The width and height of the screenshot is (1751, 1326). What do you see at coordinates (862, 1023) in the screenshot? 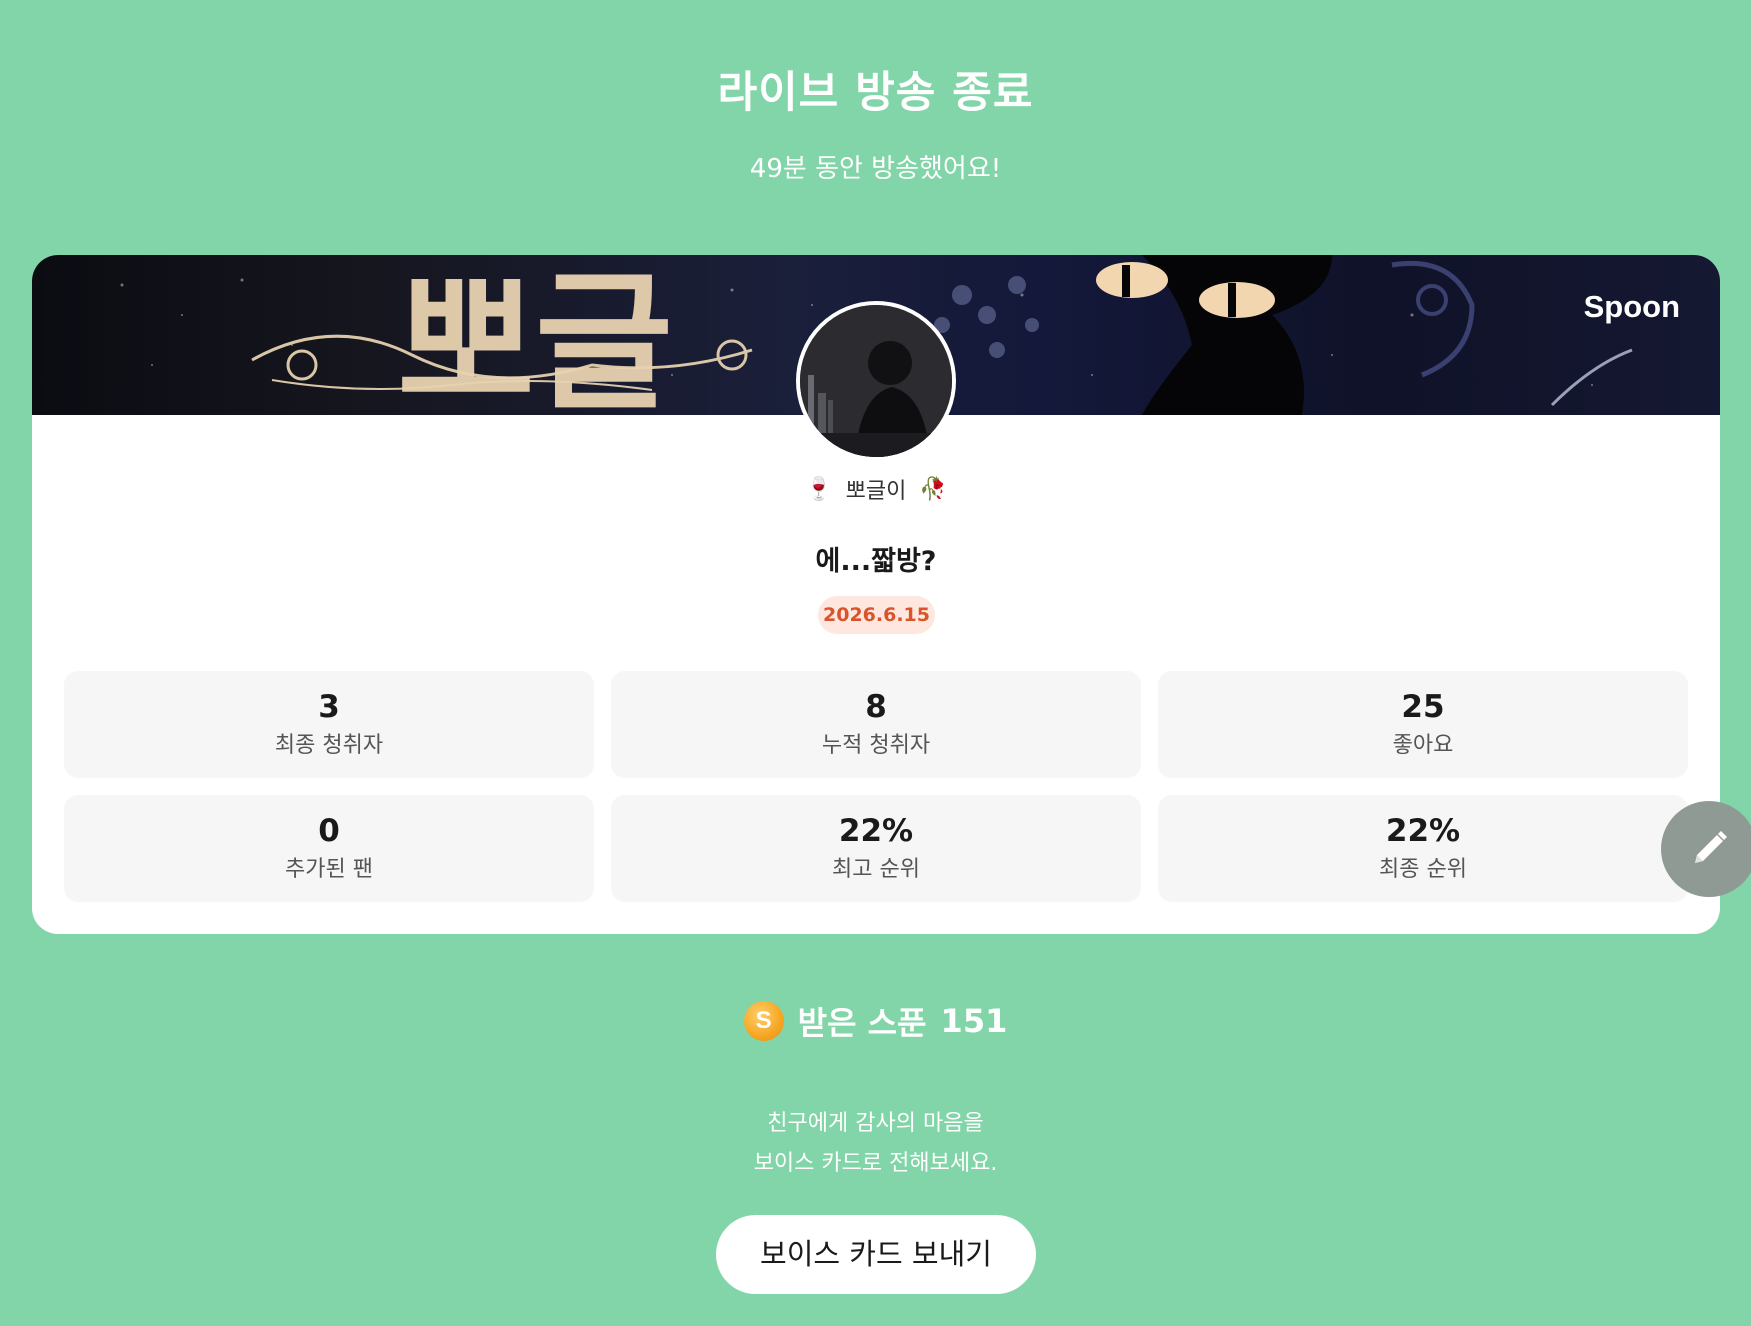
I see `received-spoons-label: 받은 스푼` at bounding box center [862, 1023].